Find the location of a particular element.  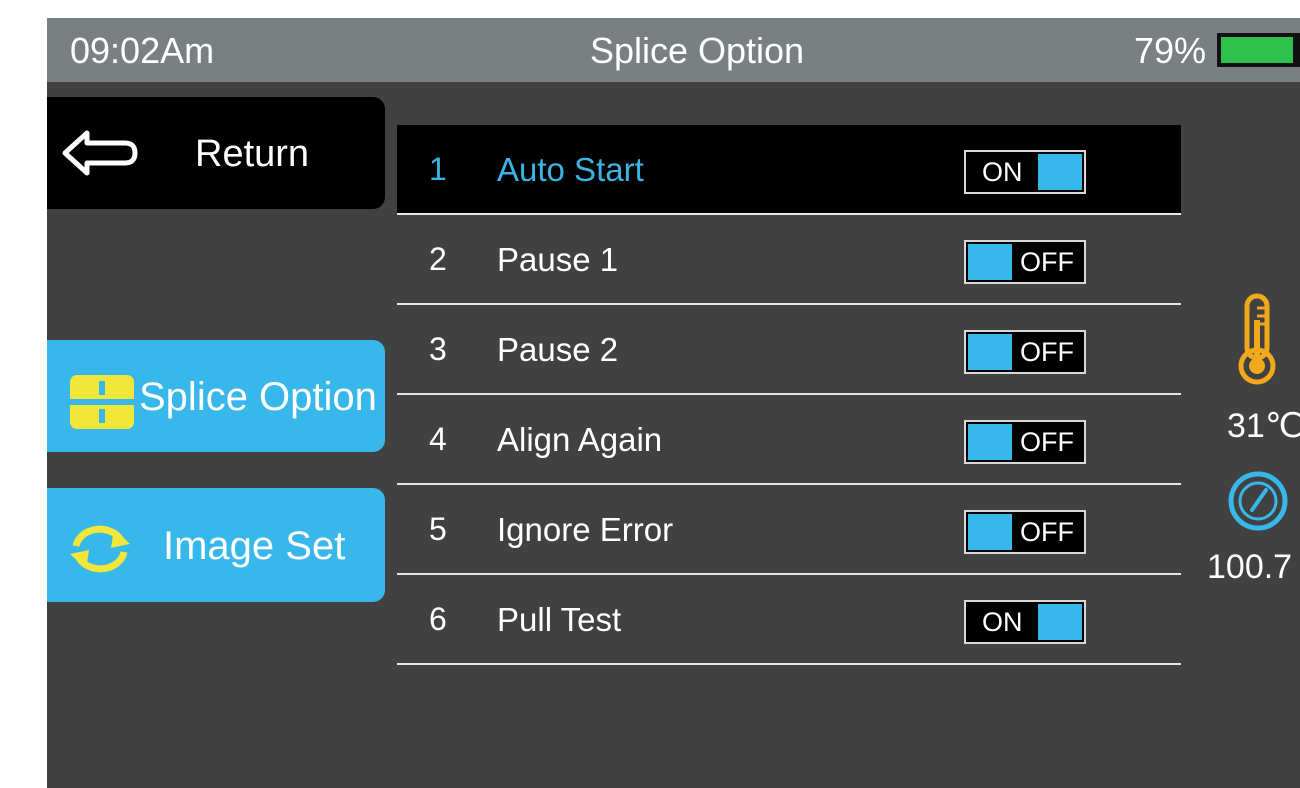

option-row: 5 Ignore Error OFF is located at coordinates (789, 530).